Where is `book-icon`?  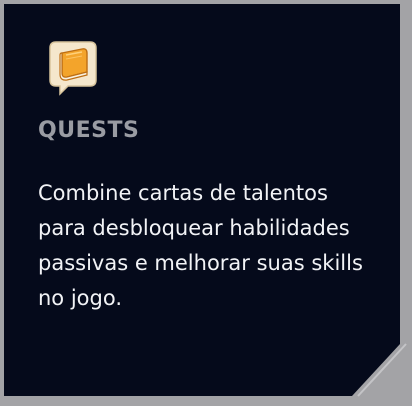 book-icon is located at coordinates (73, 68).